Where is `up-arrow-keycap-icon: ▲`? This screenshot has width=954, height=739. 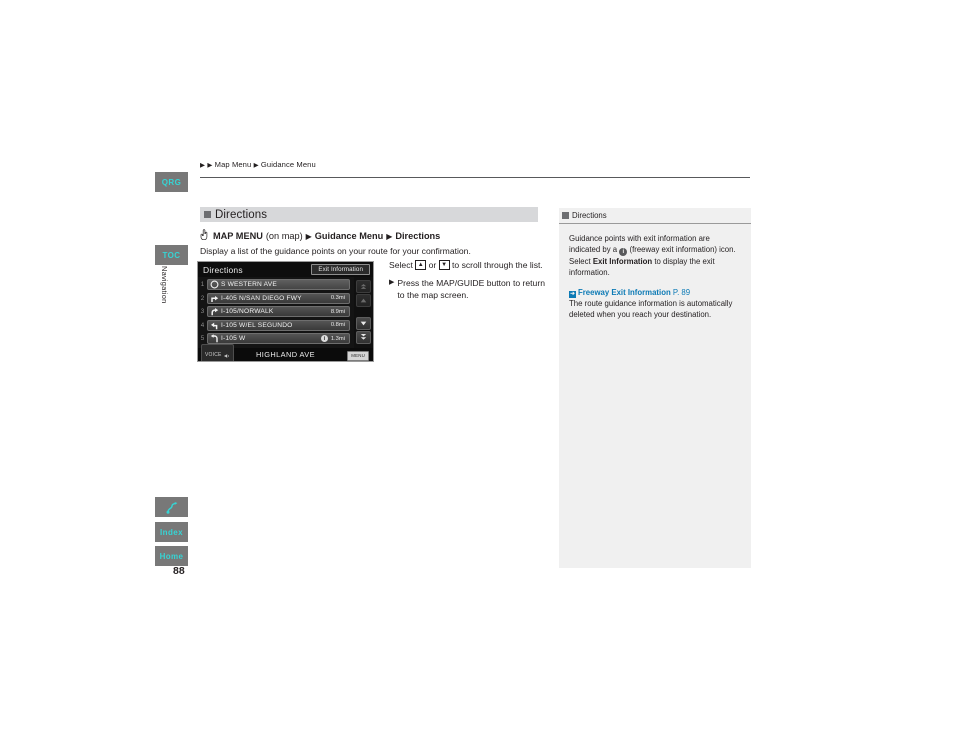 up-arrow-keycap-icon: ▲ is located at coordinates (421, 264).